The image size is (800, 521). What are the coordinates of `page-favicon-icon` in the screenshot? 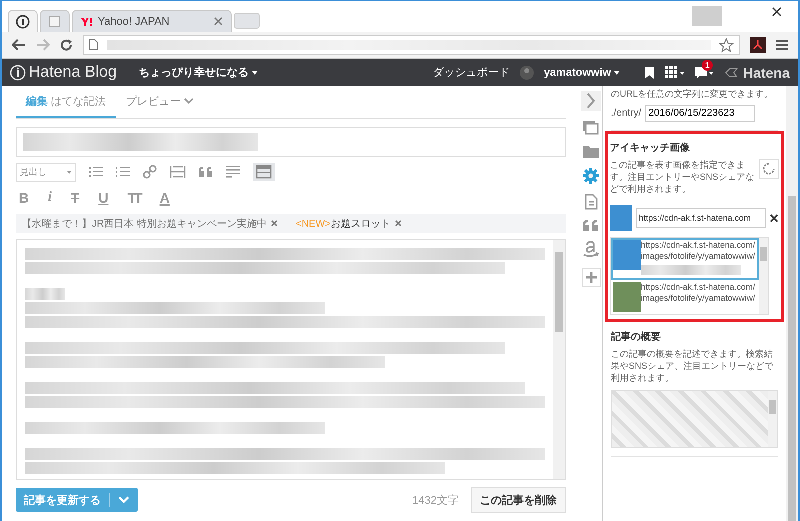 It's located at (55, 22).